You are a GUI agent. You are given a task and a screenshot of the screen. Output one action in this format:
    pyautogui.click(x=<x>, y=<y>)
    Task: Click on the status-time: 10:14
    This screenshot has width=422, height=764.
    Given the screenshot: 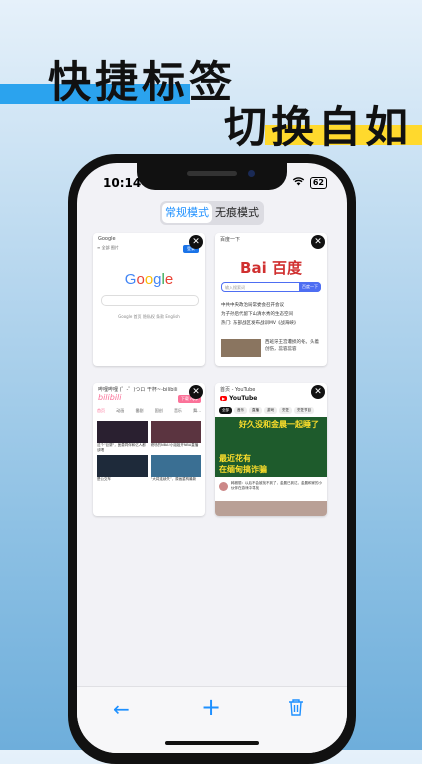 What is the action you would take?
    pyautogui.click(x=122, y=183)
    